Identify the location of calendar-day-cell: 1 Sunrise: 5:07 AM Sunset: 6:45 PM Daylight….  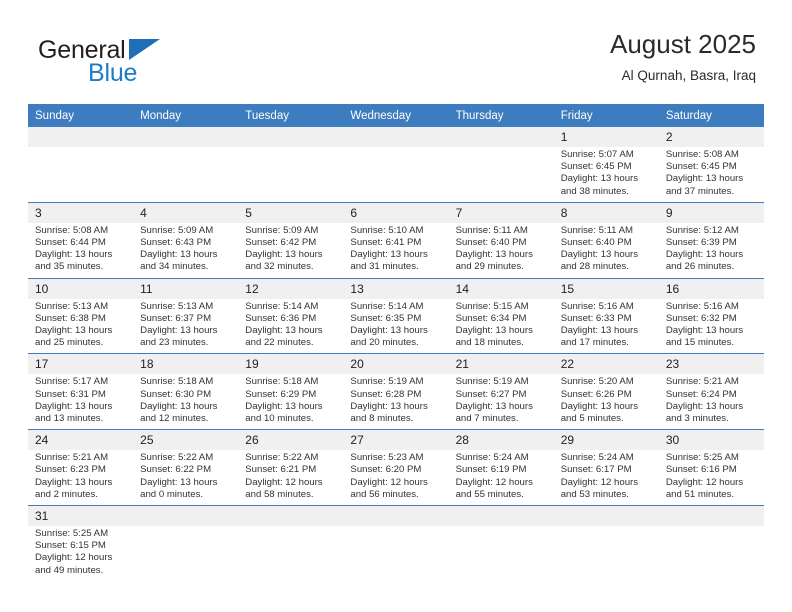
(606, 165).